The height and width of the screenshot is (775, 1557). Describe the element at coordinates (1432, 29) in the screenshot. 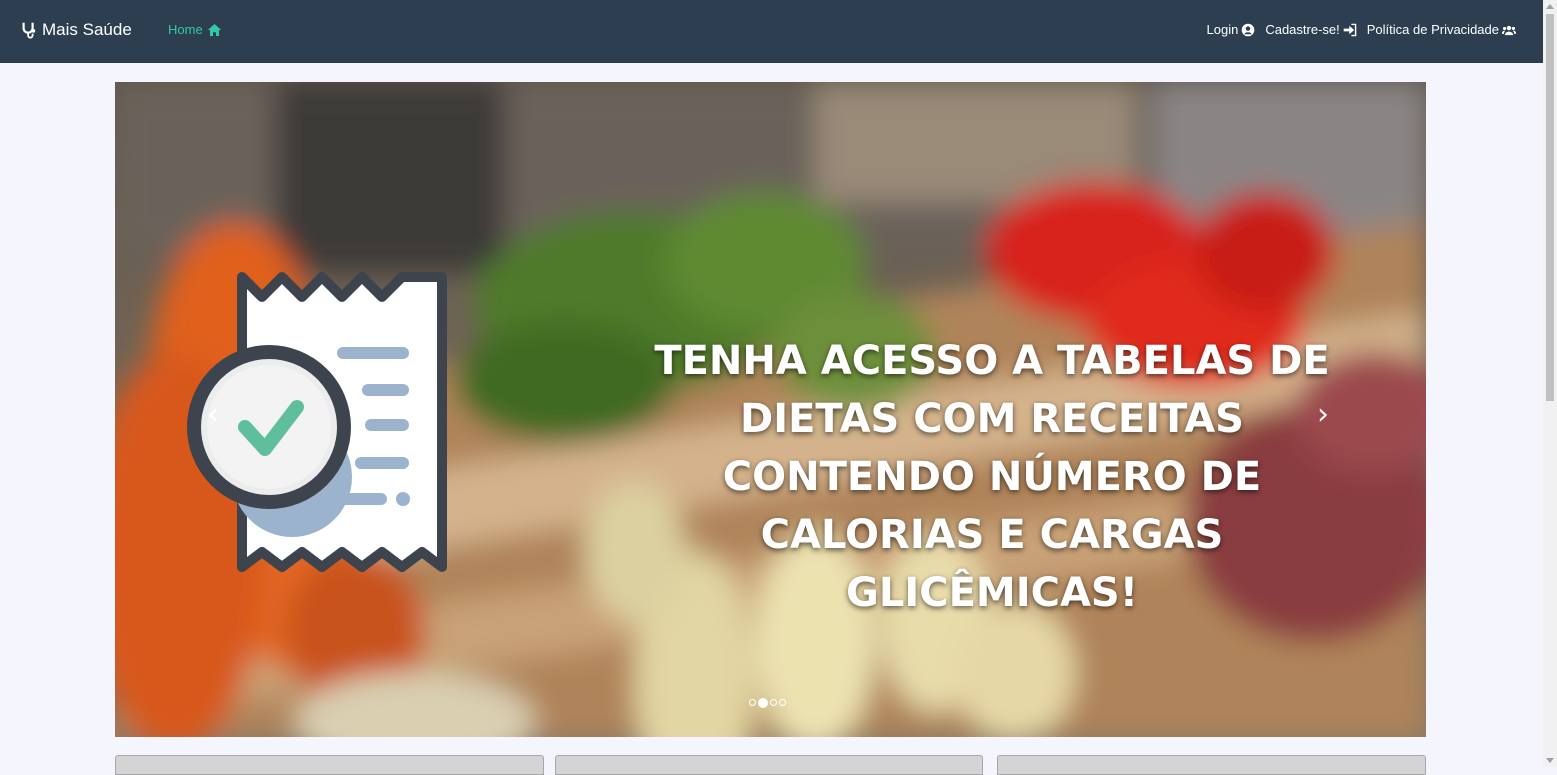

I see `nav-privacy-label: Política de Privacidade` at that location.